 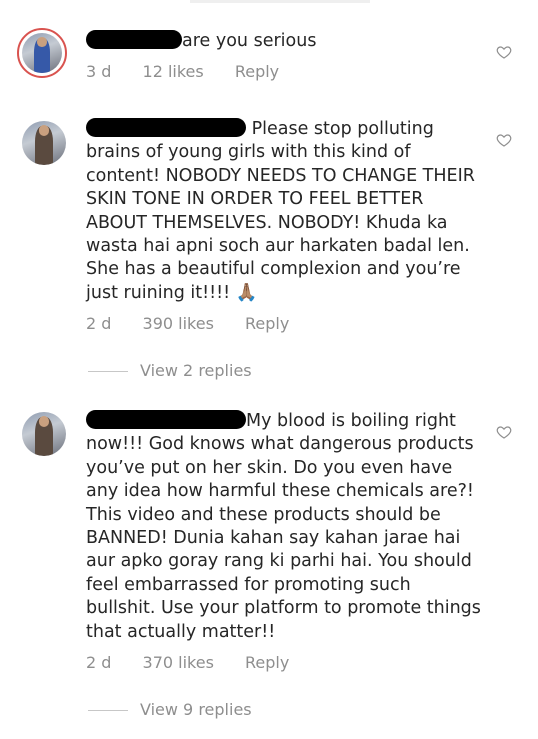 I want to click on view-replies-label: View 2 replies, so click(x=196, y=370).